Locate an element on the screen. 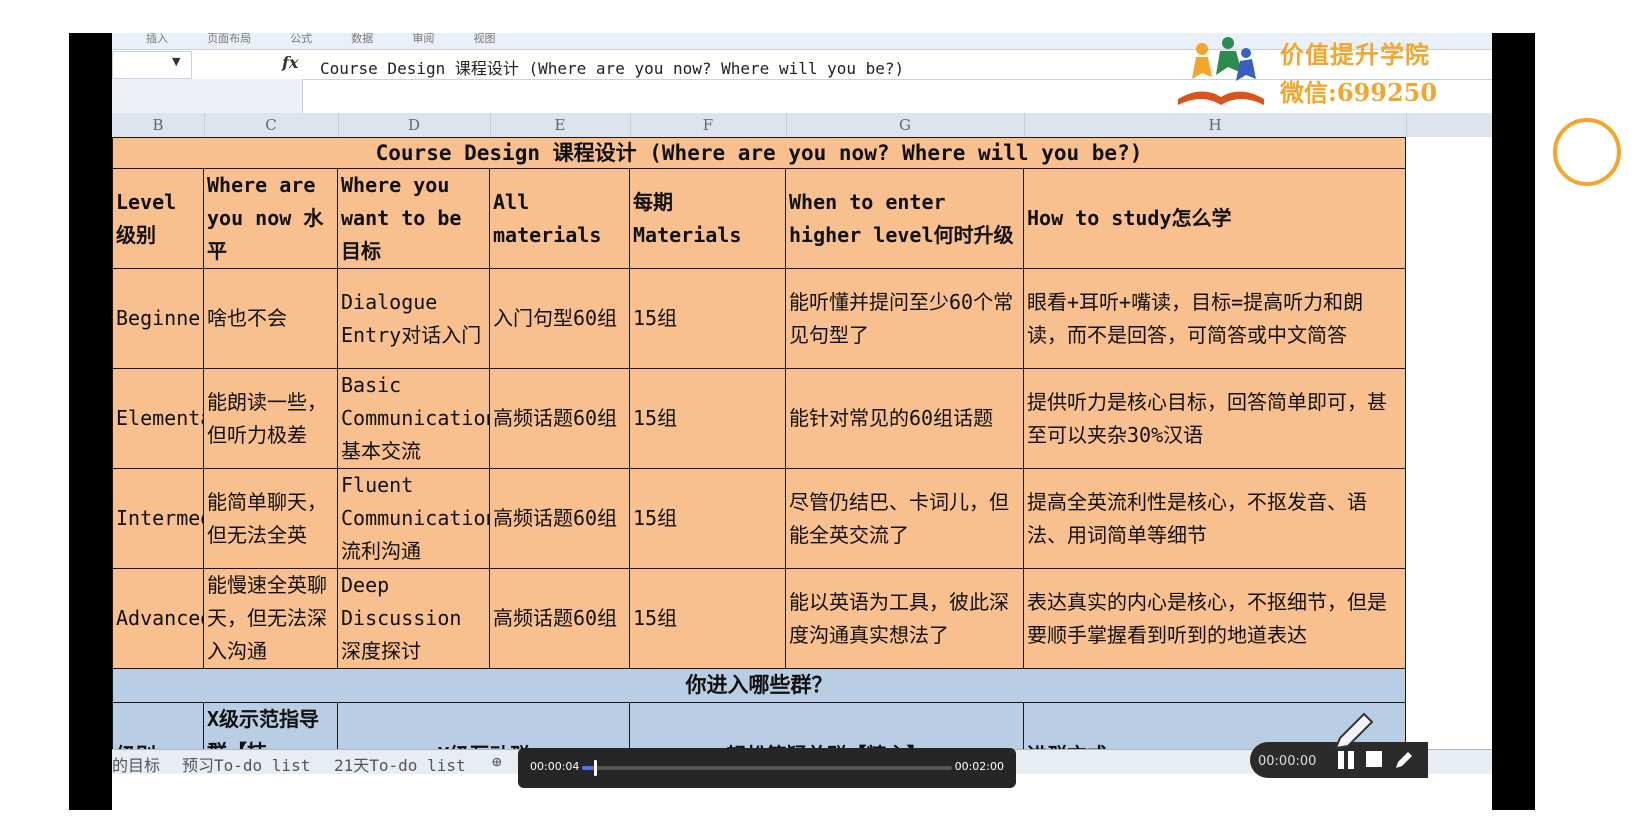 This screenshot has width=1638, height=822. menu-item-page-layout: 页面布局 is located at coordinates (229, 39).